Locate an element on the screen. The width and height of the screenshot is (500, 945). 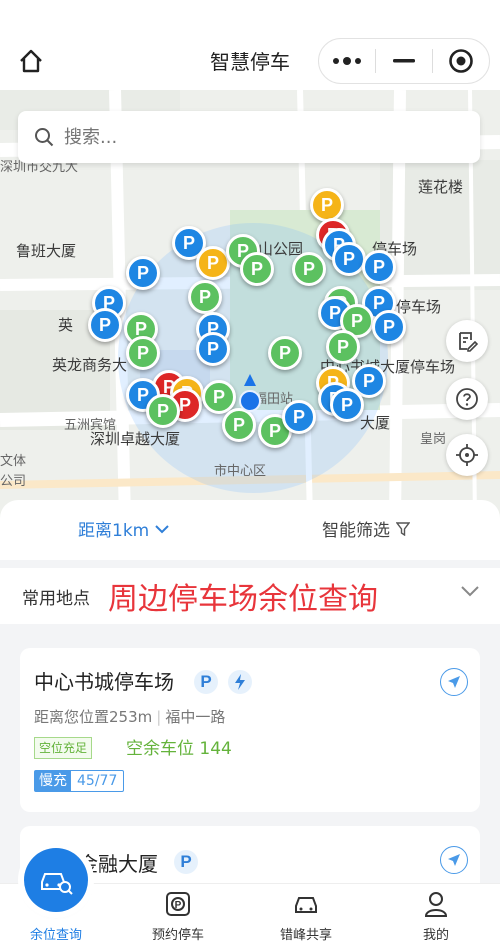
parking-name: 金融大厦 is located at coordinates (118, 864).